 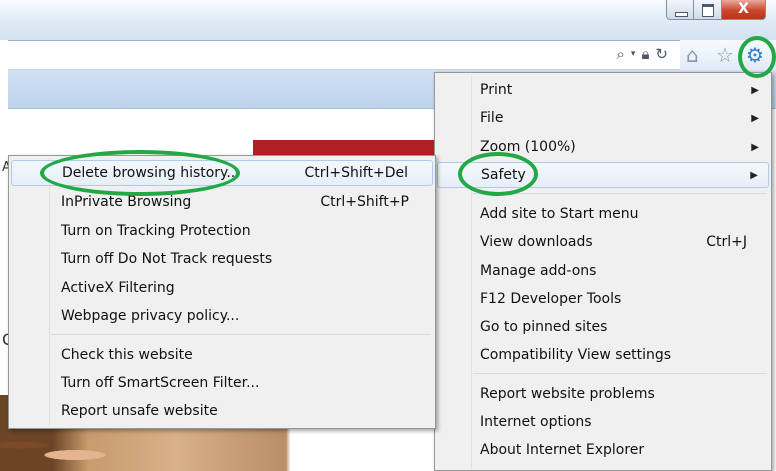 What do you see at coordinates (364, 202) in the screenshot?
I see `menu-item-shortcut: Ctrl+Shift+P` at bounding box center [364, 202].